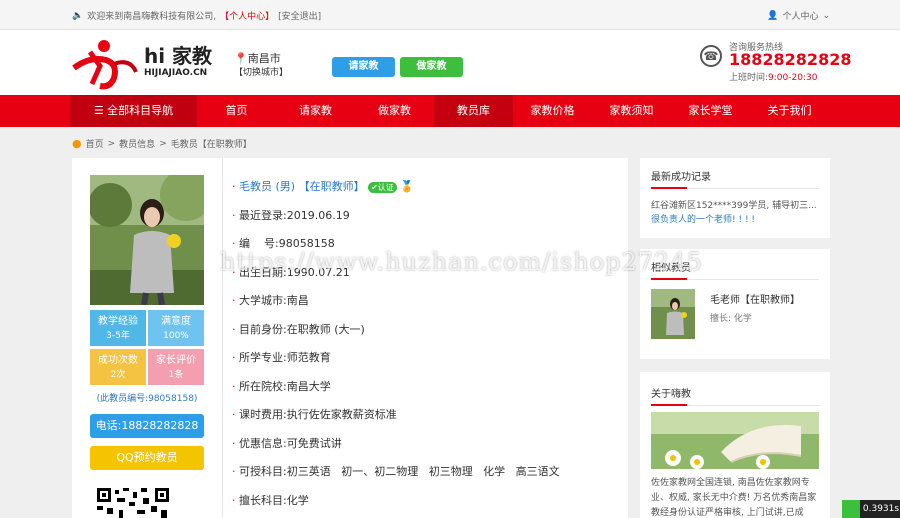 The width and height of the screenshot is (900, 518). What do you see at coordinates (789, 111) in the screenshot?
I see `nav-item-about: 关于我们` at bounding box center [789, 111].